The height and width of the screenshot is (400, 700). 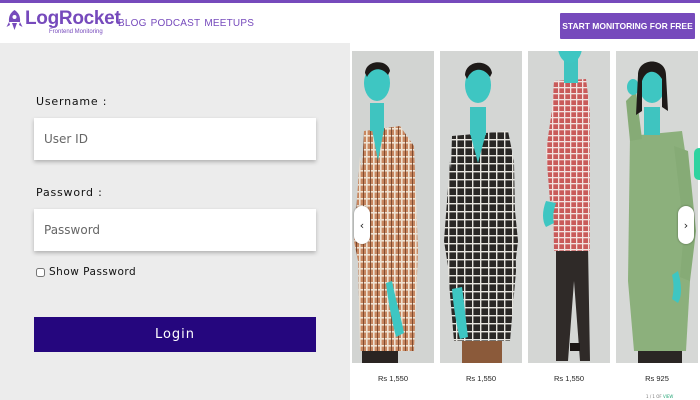 I want to click on rocket-icon, so click(x=14, y=20).